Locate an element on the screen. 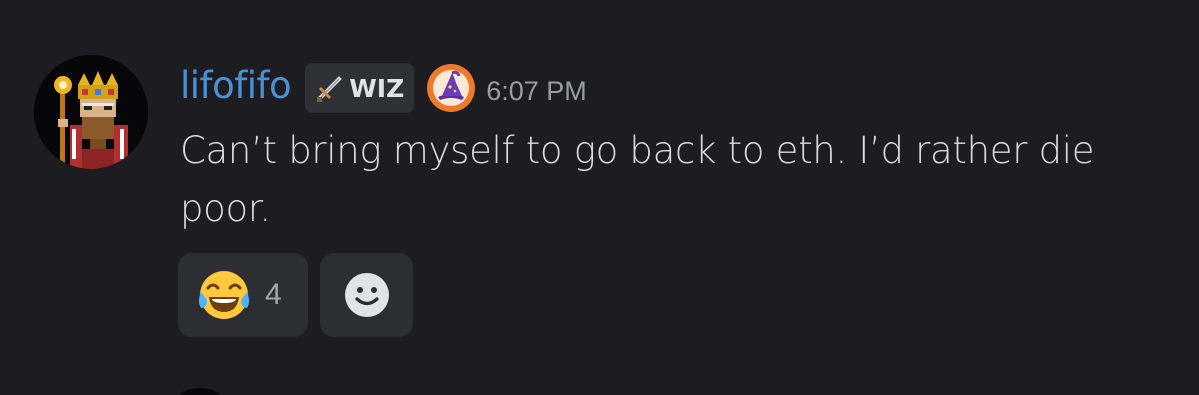  wizard-hat-icon is located at coordinates (451, 88).